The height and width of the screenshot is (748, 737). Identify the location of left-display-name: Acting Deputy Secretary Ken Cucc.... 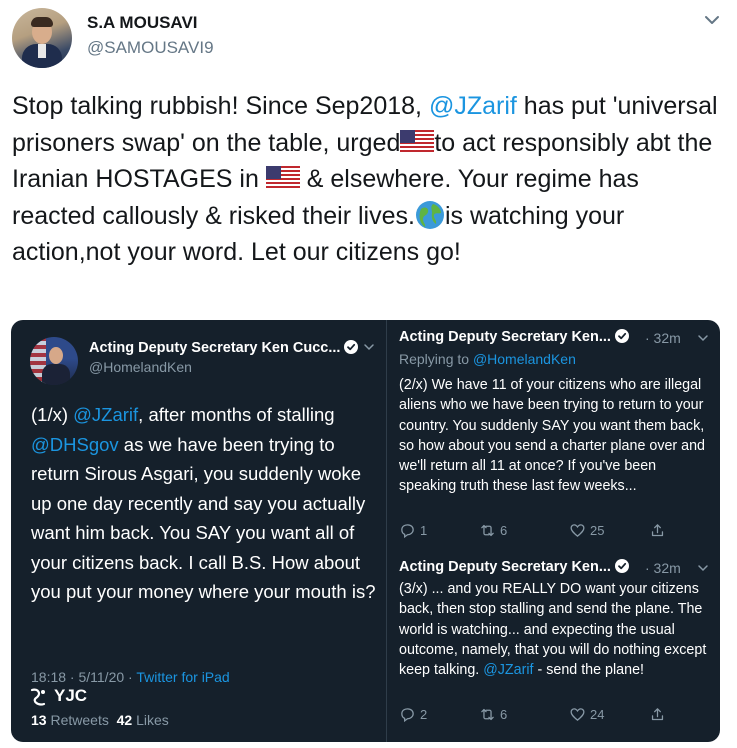
(232, 348).